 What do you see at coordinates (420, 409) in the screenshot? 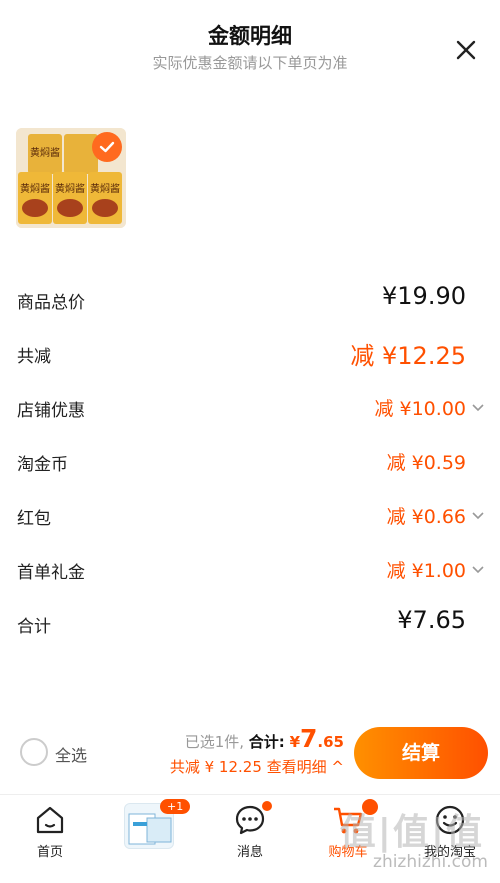
I see `row-value: 减 ¥10.00` at bounding box center [420, 409].